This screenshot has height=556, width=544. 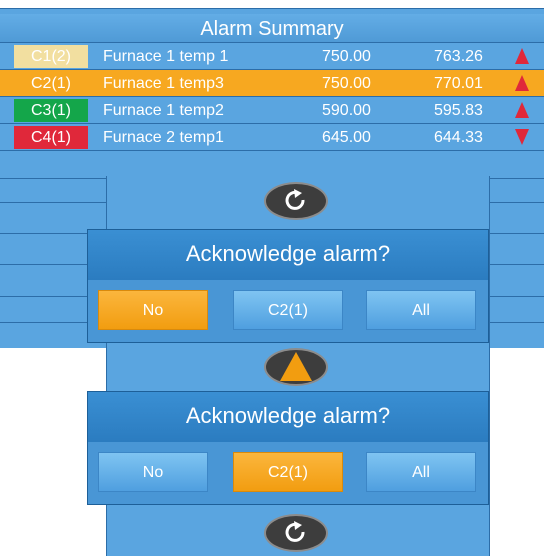 What do you see at coordinates (458, 83) in the screenshot?
I see `alarm-value: 770.01` at bounding box center [458, 83].